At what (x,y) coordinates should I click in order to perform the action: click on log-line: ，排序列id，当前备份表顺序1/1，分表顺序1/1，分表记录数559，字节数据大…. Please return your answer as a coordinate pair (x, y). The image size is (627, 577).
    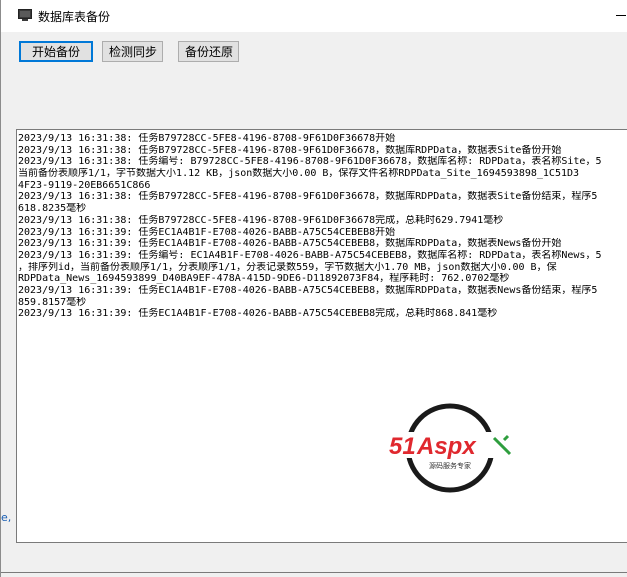
    Looking at the image, I should click on (287, 267).